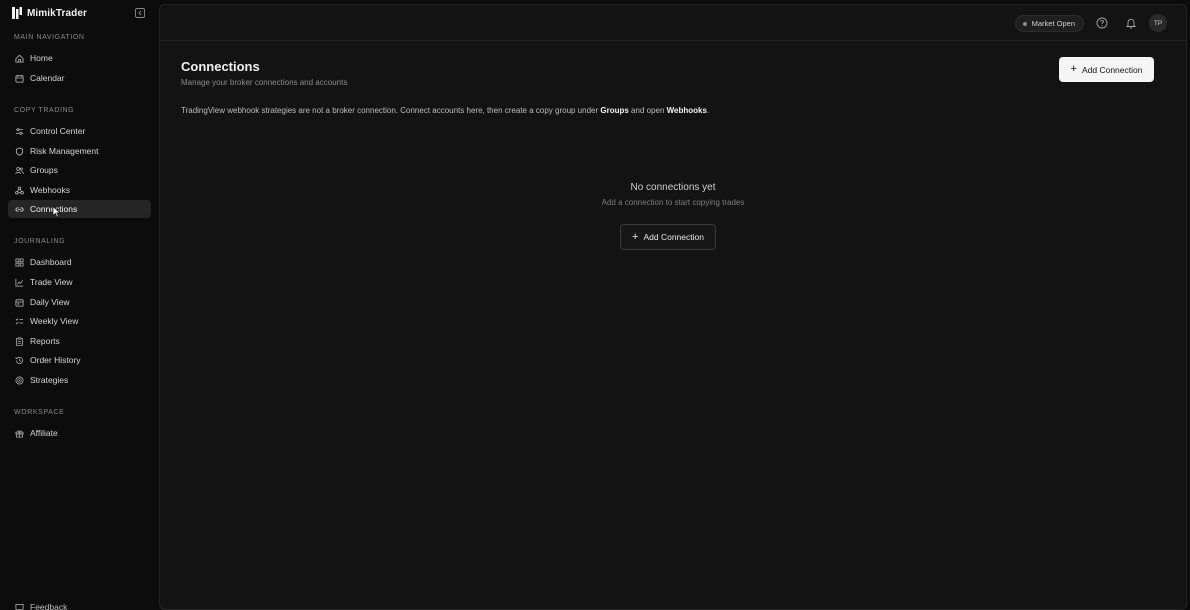  What do you see at coordinates (19, 606) in the screenshot?
I see `feedback-icon` at bounding box center [19, 606].